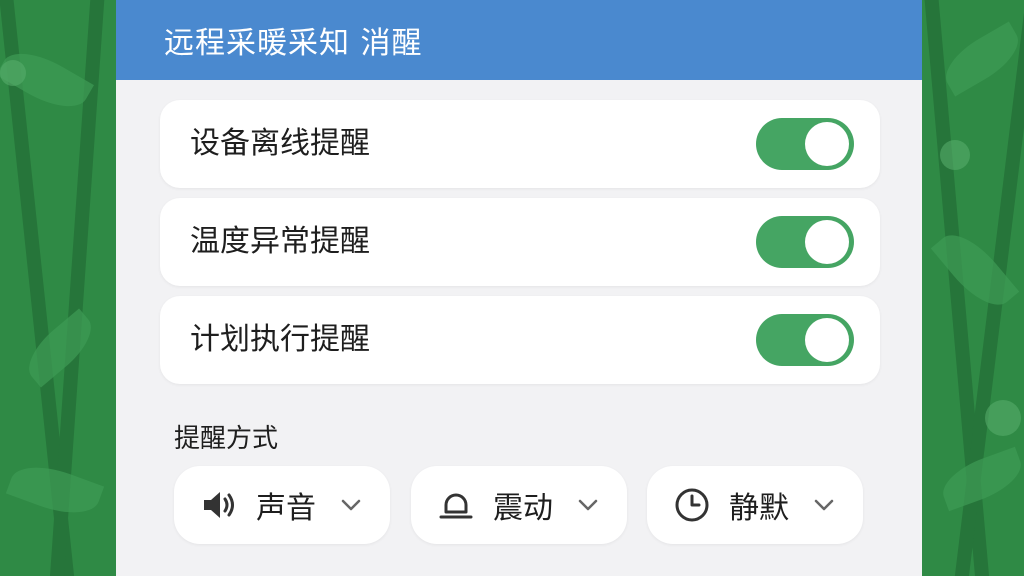 Image resolution: width=1024 pixels, height=576 pixels. I want to click on temperature-abnormal-toggle, so click(805, 242).